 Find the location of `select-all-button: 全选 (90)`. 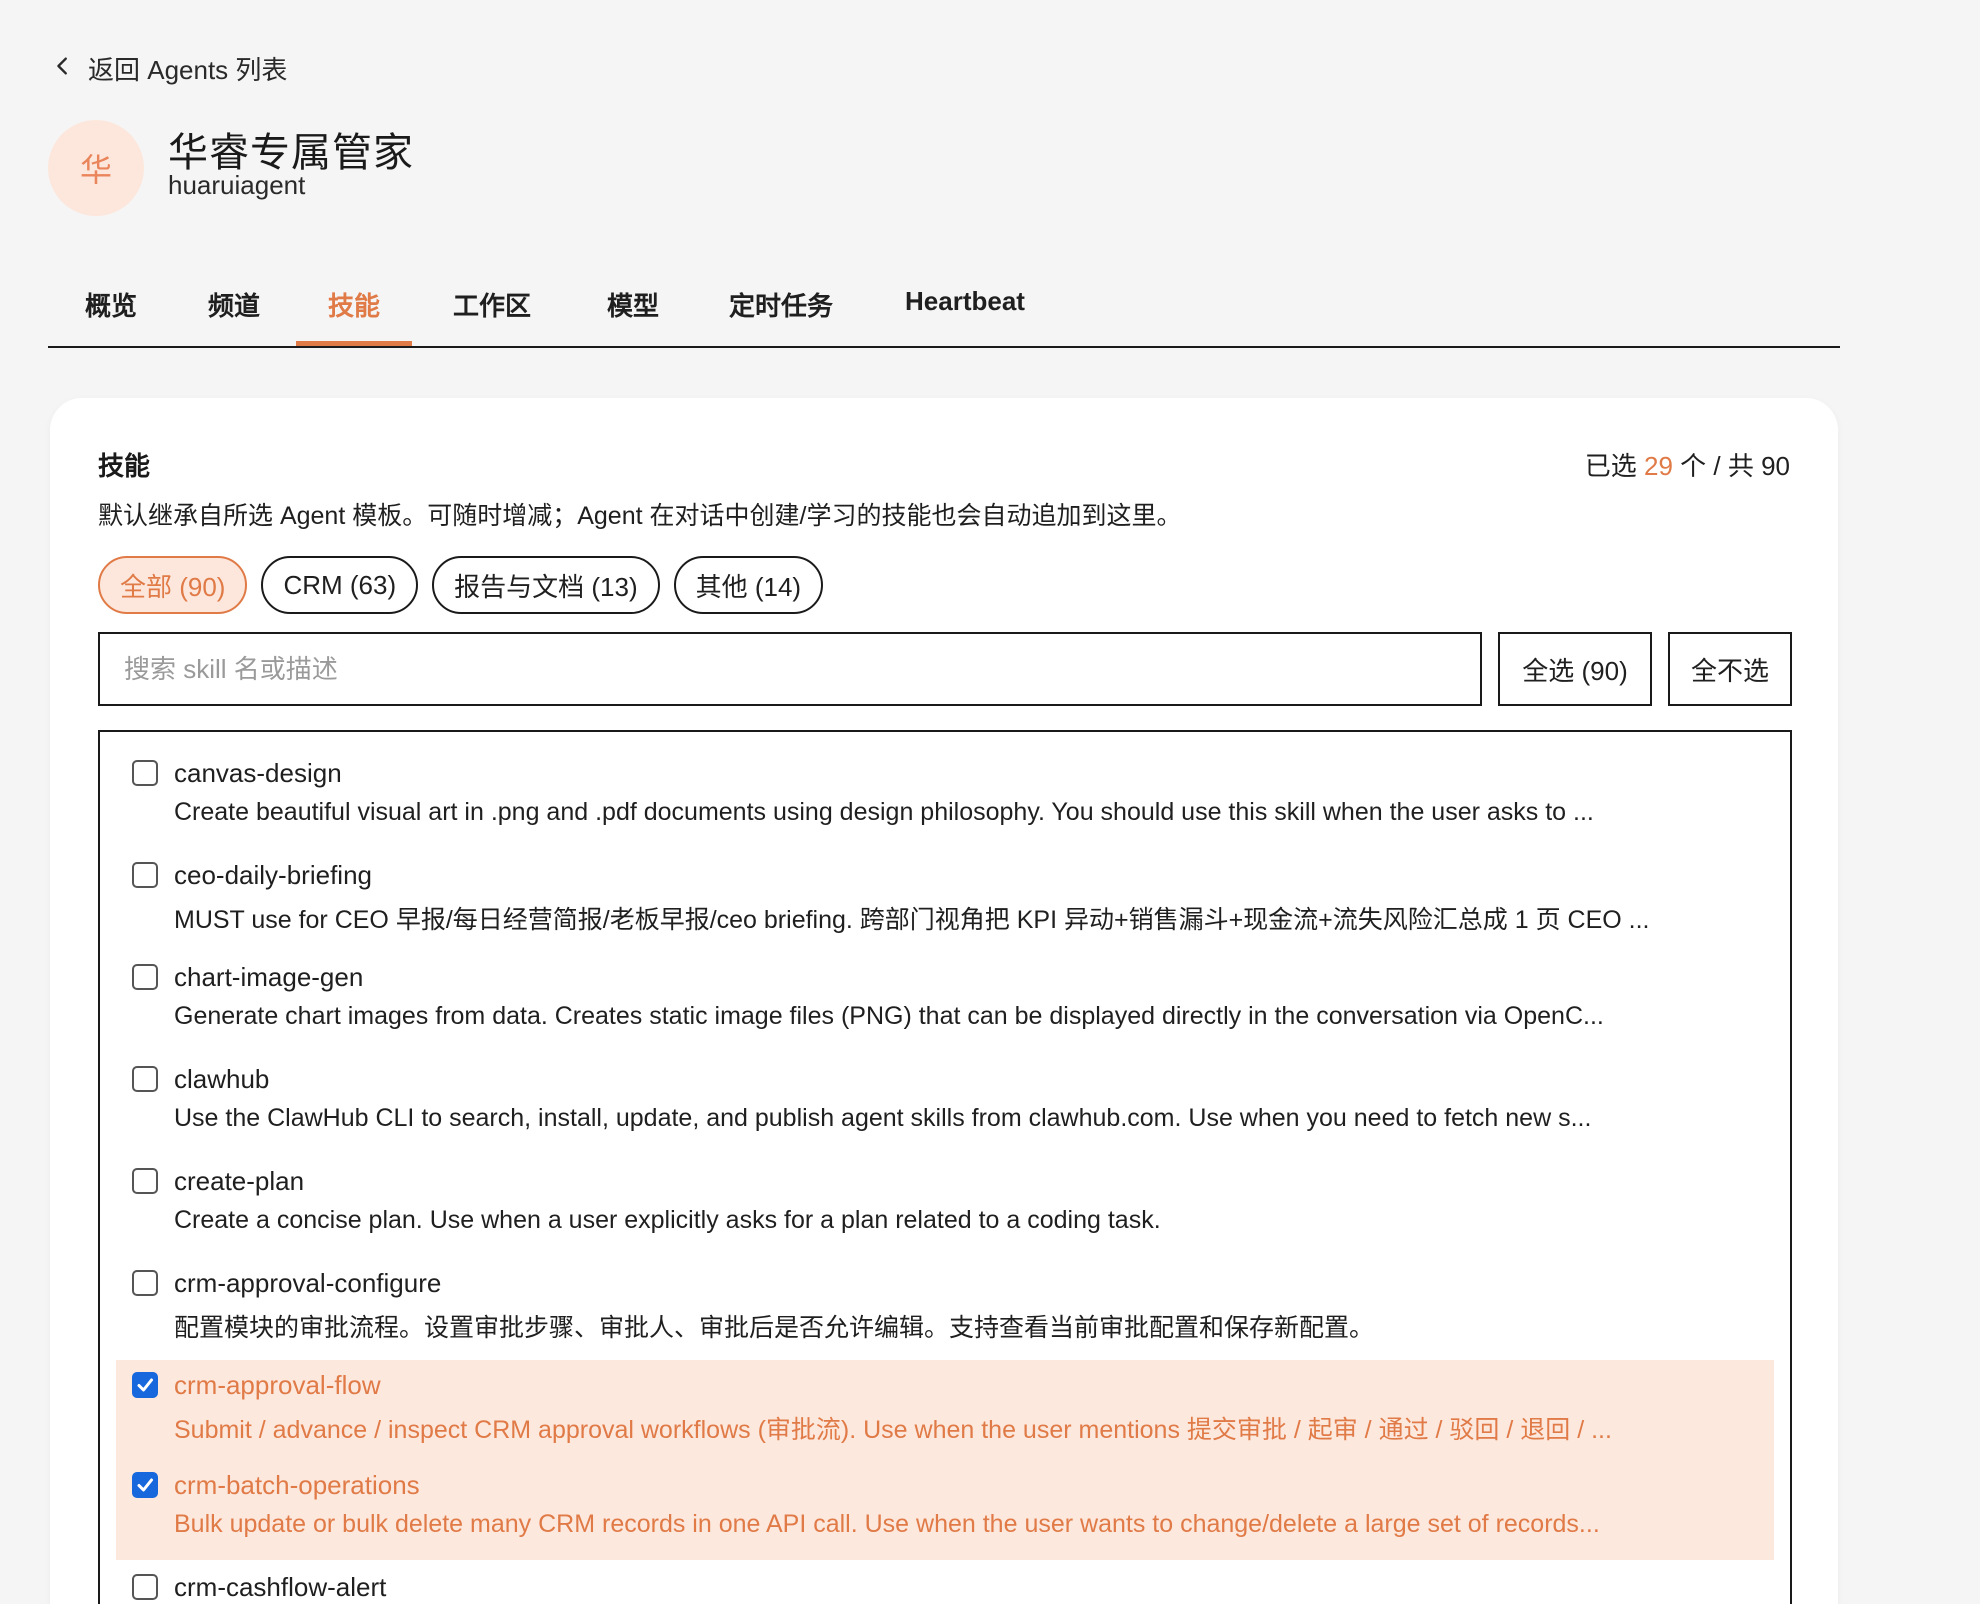

select-all-button: 全选 (90) is located at coordinates (1575, 669).